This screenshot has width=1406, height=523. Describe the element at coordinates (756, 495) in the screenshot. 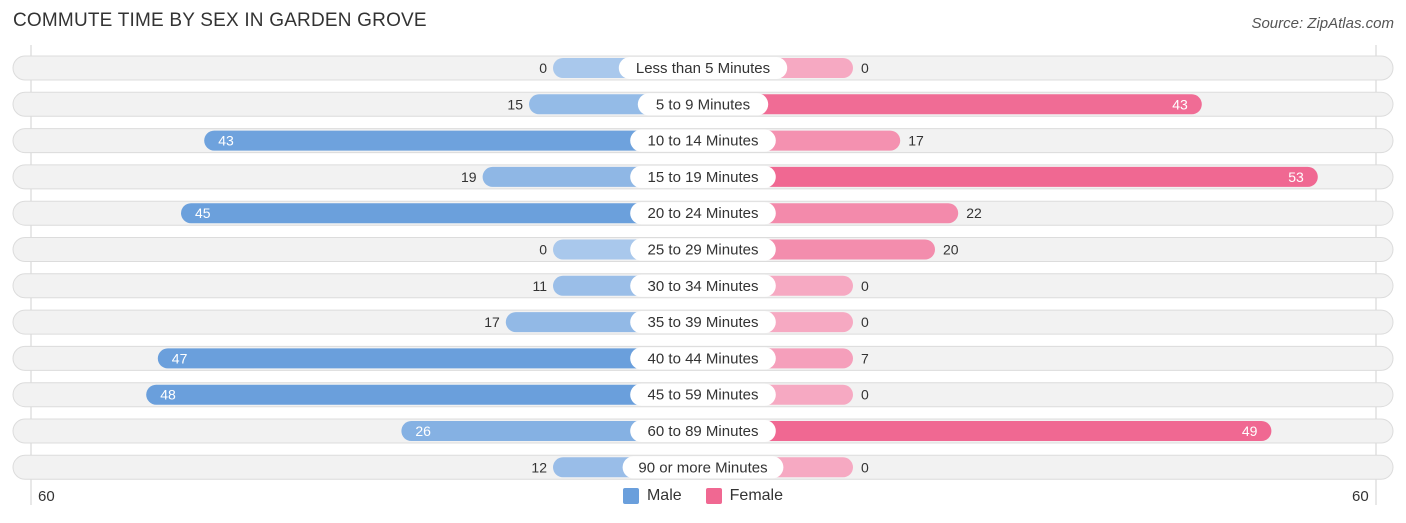

I see `legend-label-female: Female` at that location.